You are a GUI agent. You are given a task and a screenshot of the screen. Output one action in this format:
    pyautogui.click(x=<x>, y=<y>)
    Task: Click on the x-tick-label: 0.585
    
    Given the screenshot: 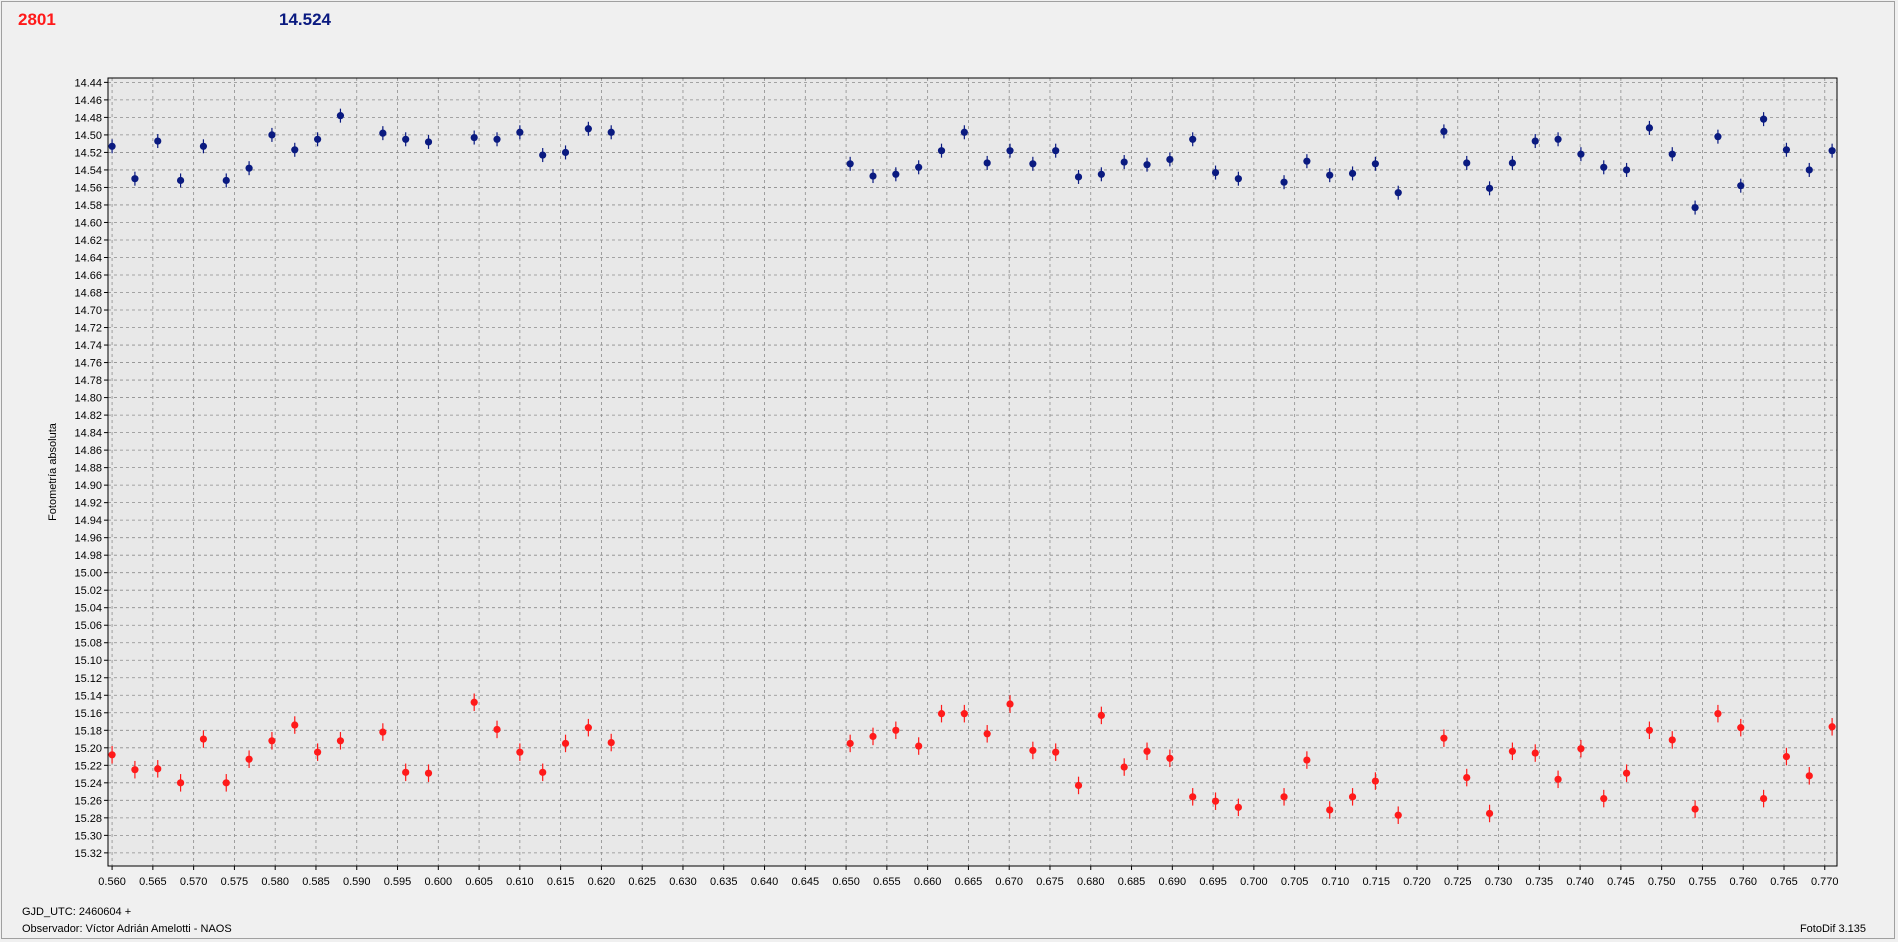 What is the action you would take?
    pyautogui.click(x=316, y=882)
    